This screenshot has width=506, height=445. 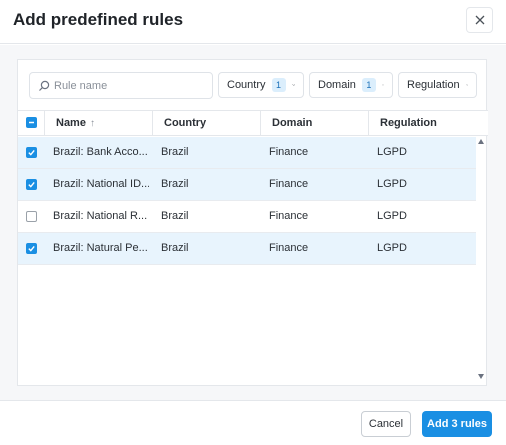 What do you see at coordinates (246, 85) in the screenshot?
I see `filter-country-label: Country` at bounding box center [246, 85].